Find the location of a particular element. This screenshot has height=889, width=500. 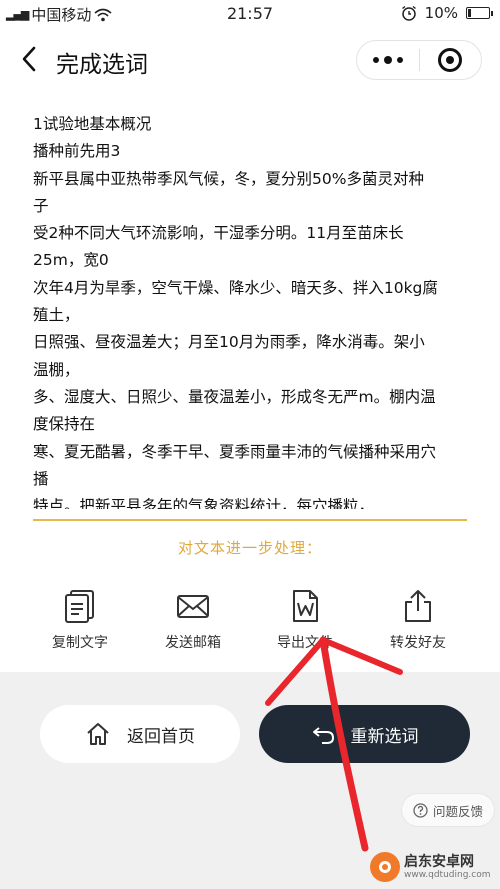

return-home-label: 返回首页 is located at coordinates (161, 736).